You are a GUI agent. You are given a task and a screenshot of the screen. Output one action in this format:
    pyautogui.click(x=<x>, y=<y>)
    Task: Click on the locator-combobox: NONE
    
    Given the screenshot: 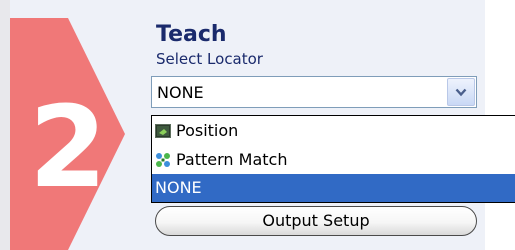 What is the action you would take?
    pyautogui.click(x=314, y=92)
    